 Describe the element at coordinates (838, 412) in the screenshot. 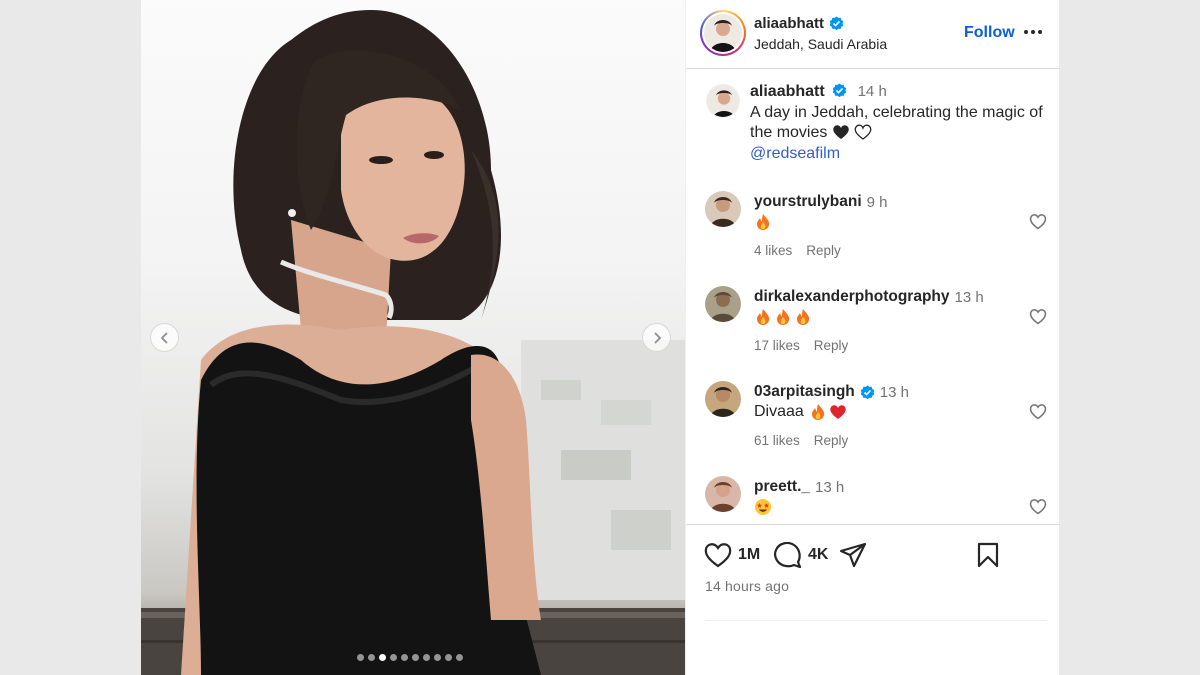

I see `red-heart-emoji-icon` at that location.